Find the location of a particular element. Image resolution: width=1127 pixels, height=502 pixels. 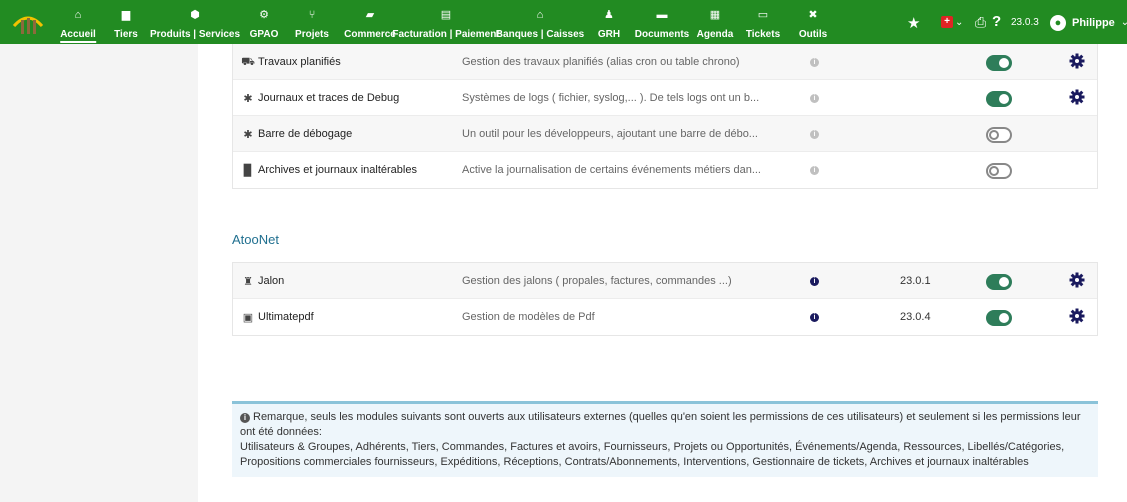

user-name: Philippe is located at coordinates (1093, 22).